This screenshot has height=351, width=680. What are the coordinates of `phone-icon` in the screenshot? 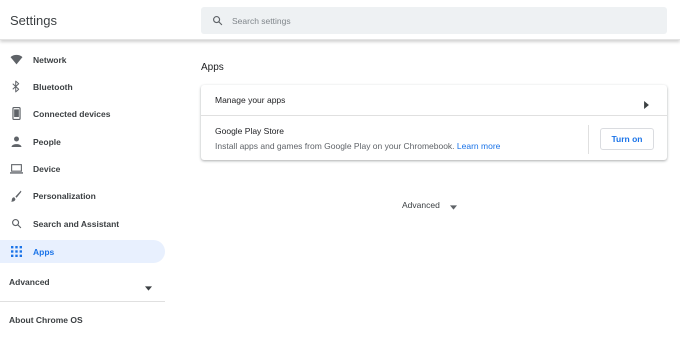 It's located at (16, 114).